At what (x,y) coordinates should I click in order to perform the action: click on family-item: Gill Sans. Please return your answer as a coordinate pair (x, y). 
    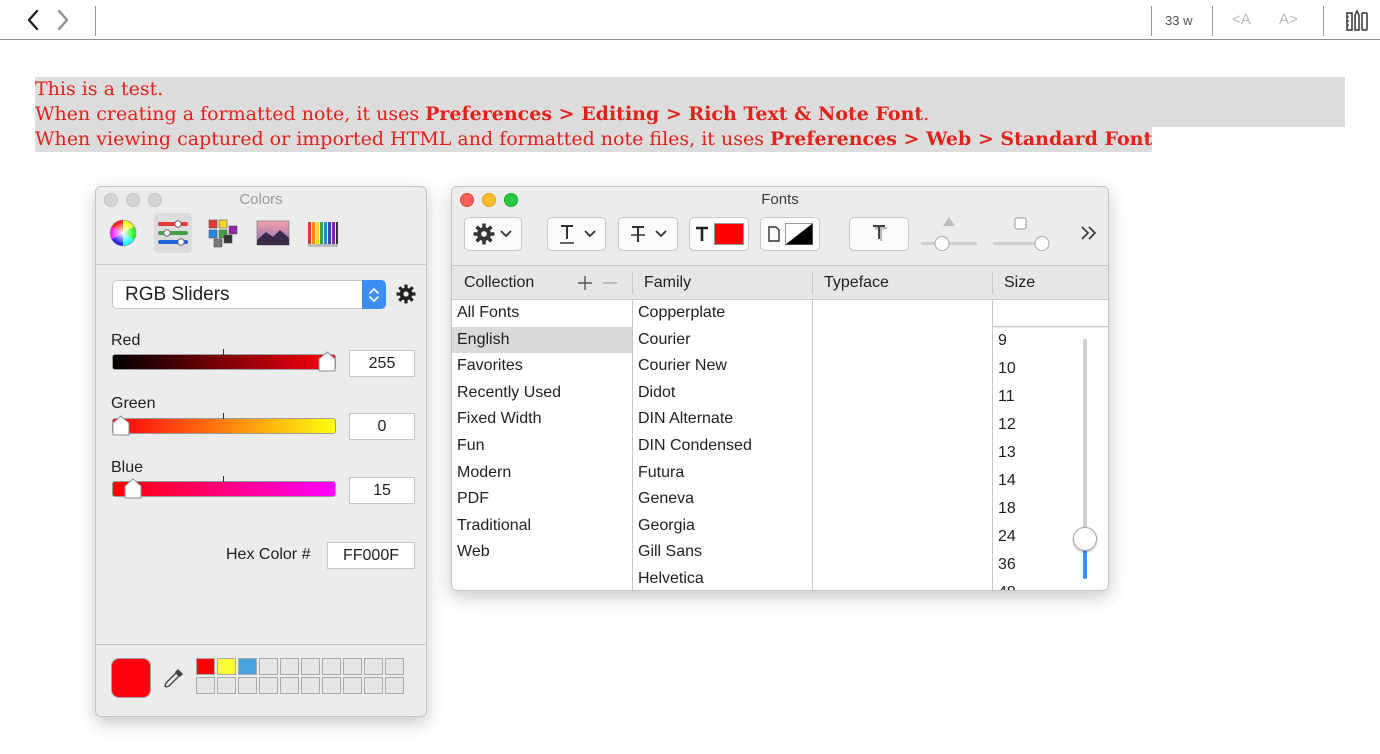
    Looking at the image, I should click on (722, 552).